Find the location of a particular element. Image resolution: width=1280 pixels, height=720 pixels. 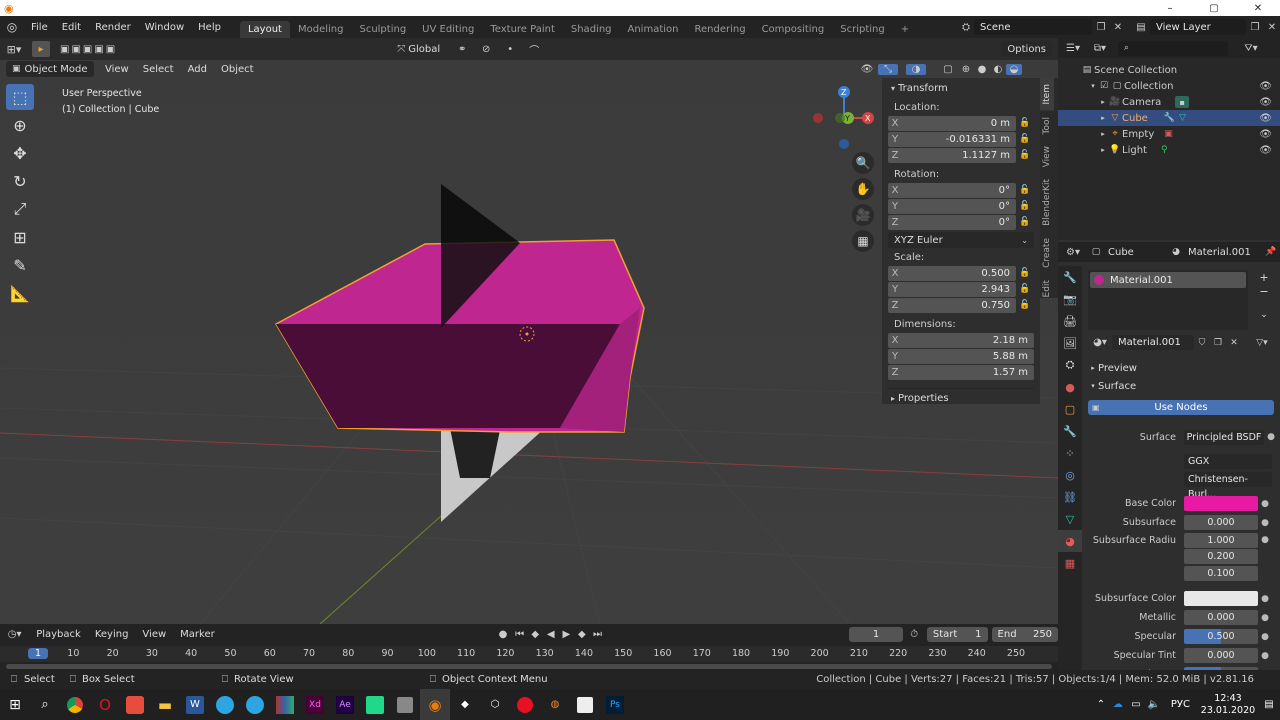

annotate-tool-icon: ✎ is located at coordinates (20, 265).